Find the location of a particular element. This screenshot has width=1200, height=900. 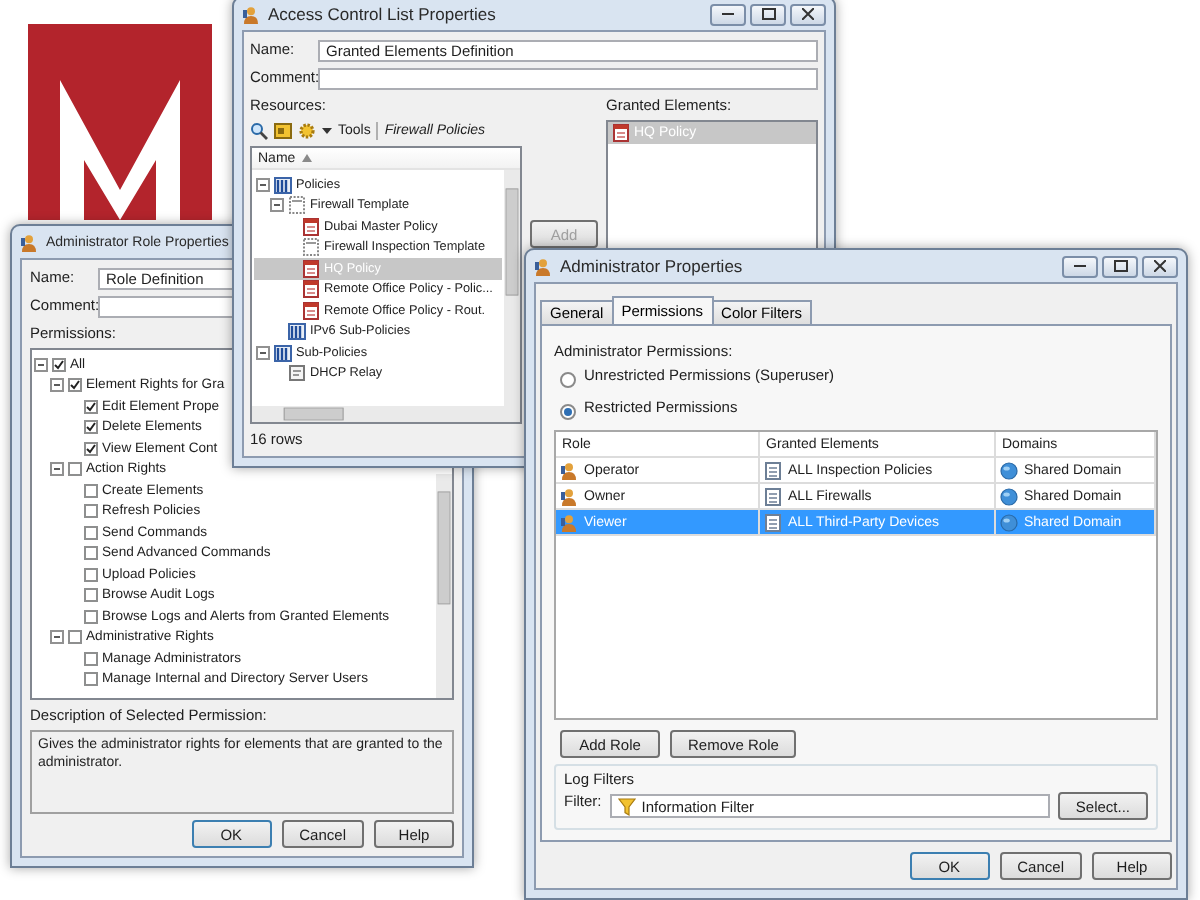

horizontal-scrollbar is located at coordinates (386, 414).